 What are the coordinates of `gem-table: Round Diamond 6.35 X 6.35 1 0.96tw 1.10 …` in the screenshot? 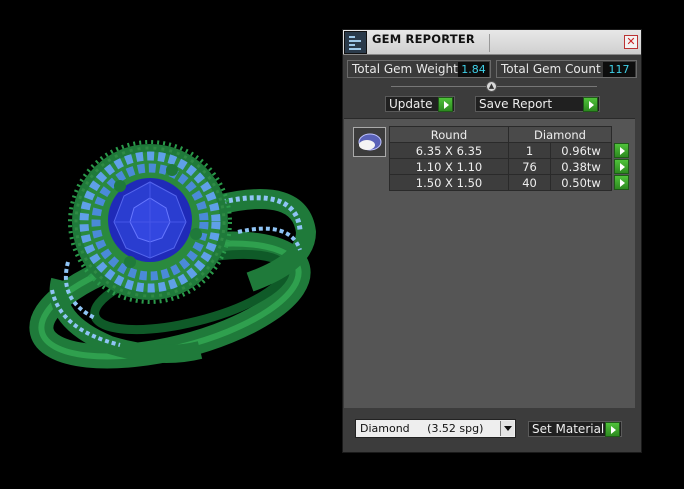 It's located at (509, 158).